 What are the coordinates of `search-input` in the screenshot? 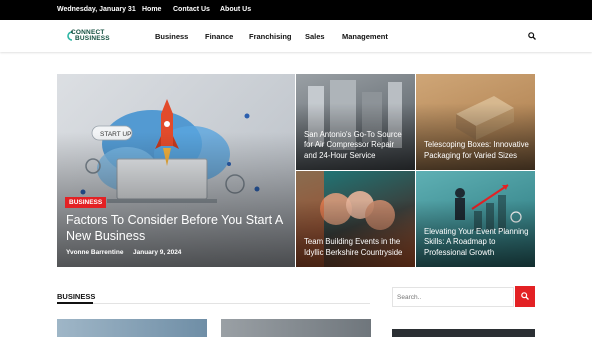 It's located at (453, 297).